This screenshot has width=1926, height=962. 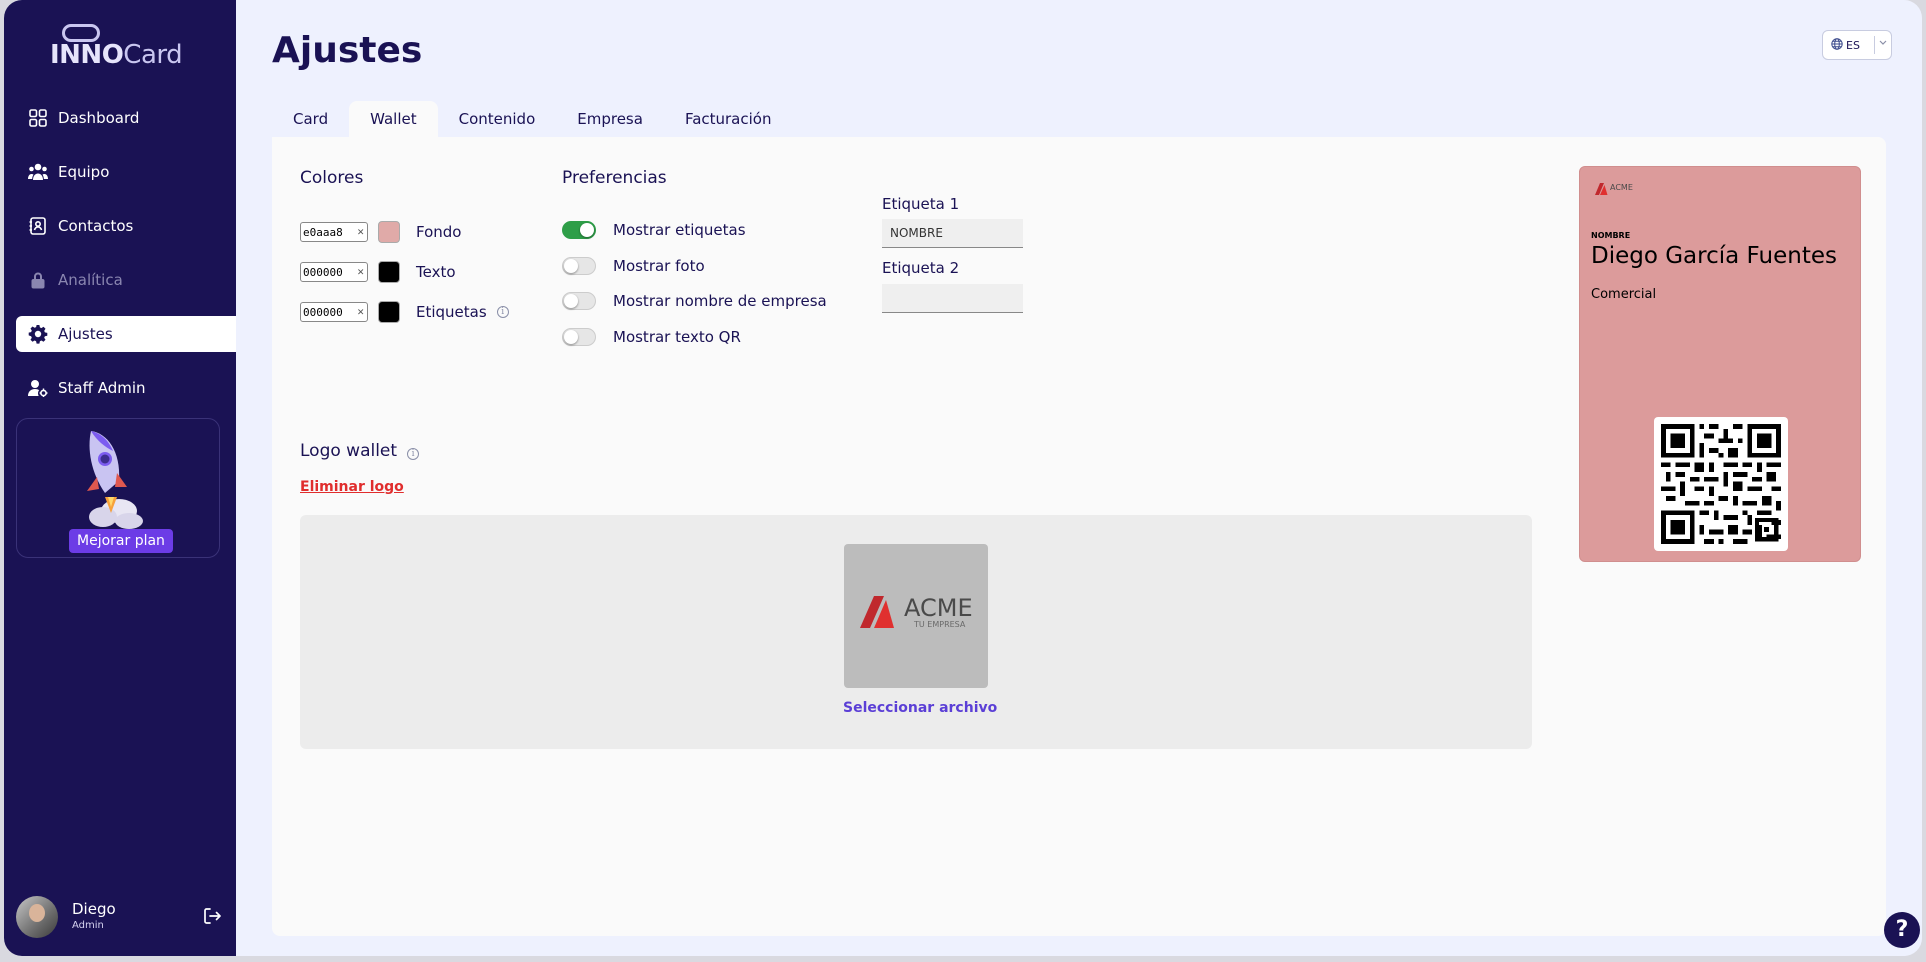 What do you see at coordinates (1714, 256) in the screenshot?
I see `card-name: Diego García Fuentes` at bounding box center [1714, 256].